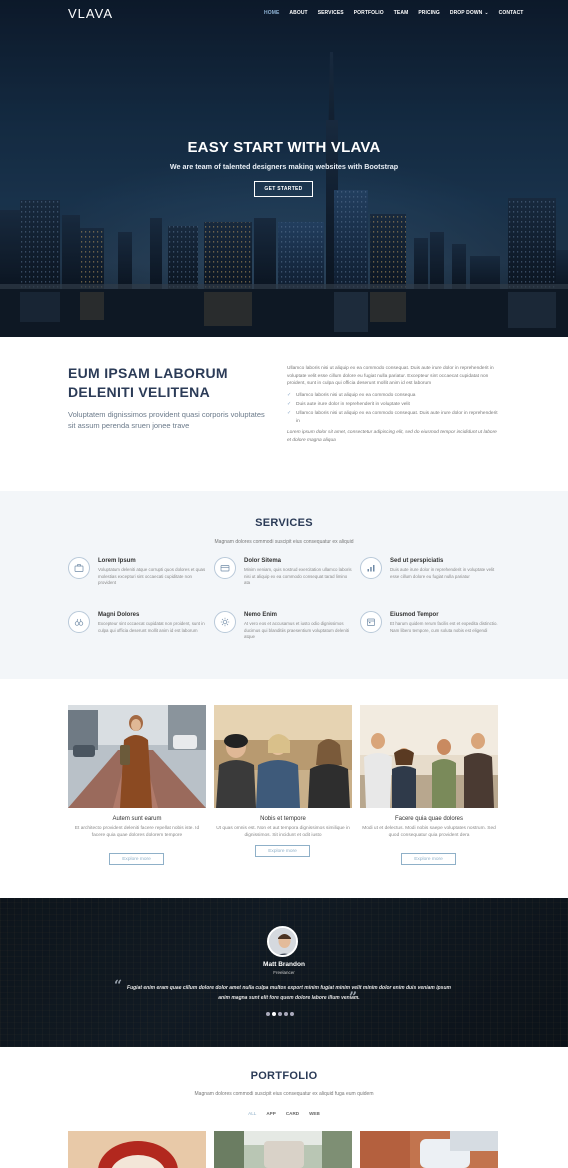  I want to click on filter-app: APP, so click(270, 1113).